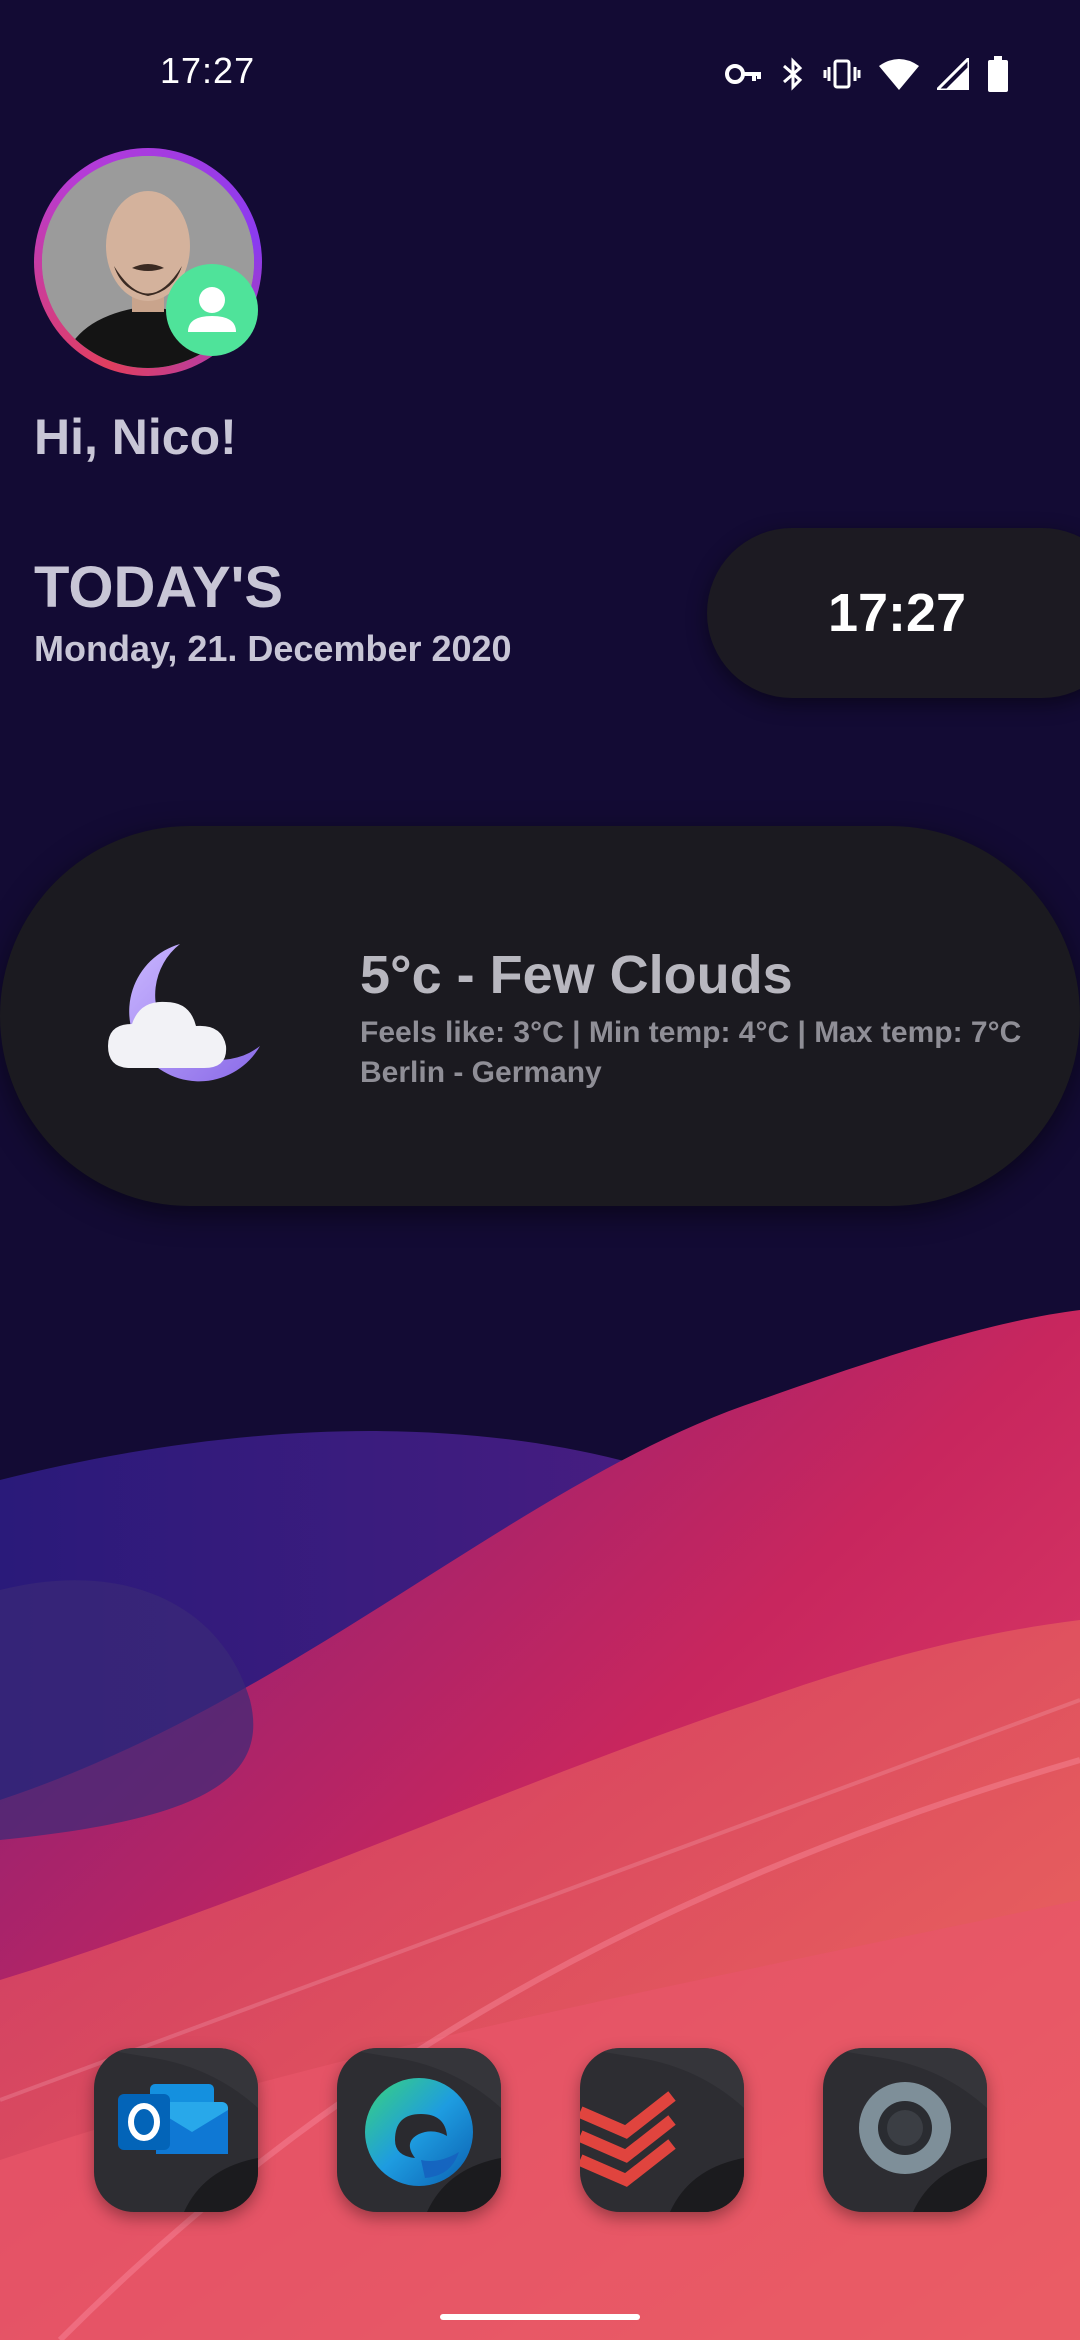 This screenshot has width=1080, height=2340. Describe the element at coordinates (842, 74) in the screenshot. I see `vibrate-icon` at that location.